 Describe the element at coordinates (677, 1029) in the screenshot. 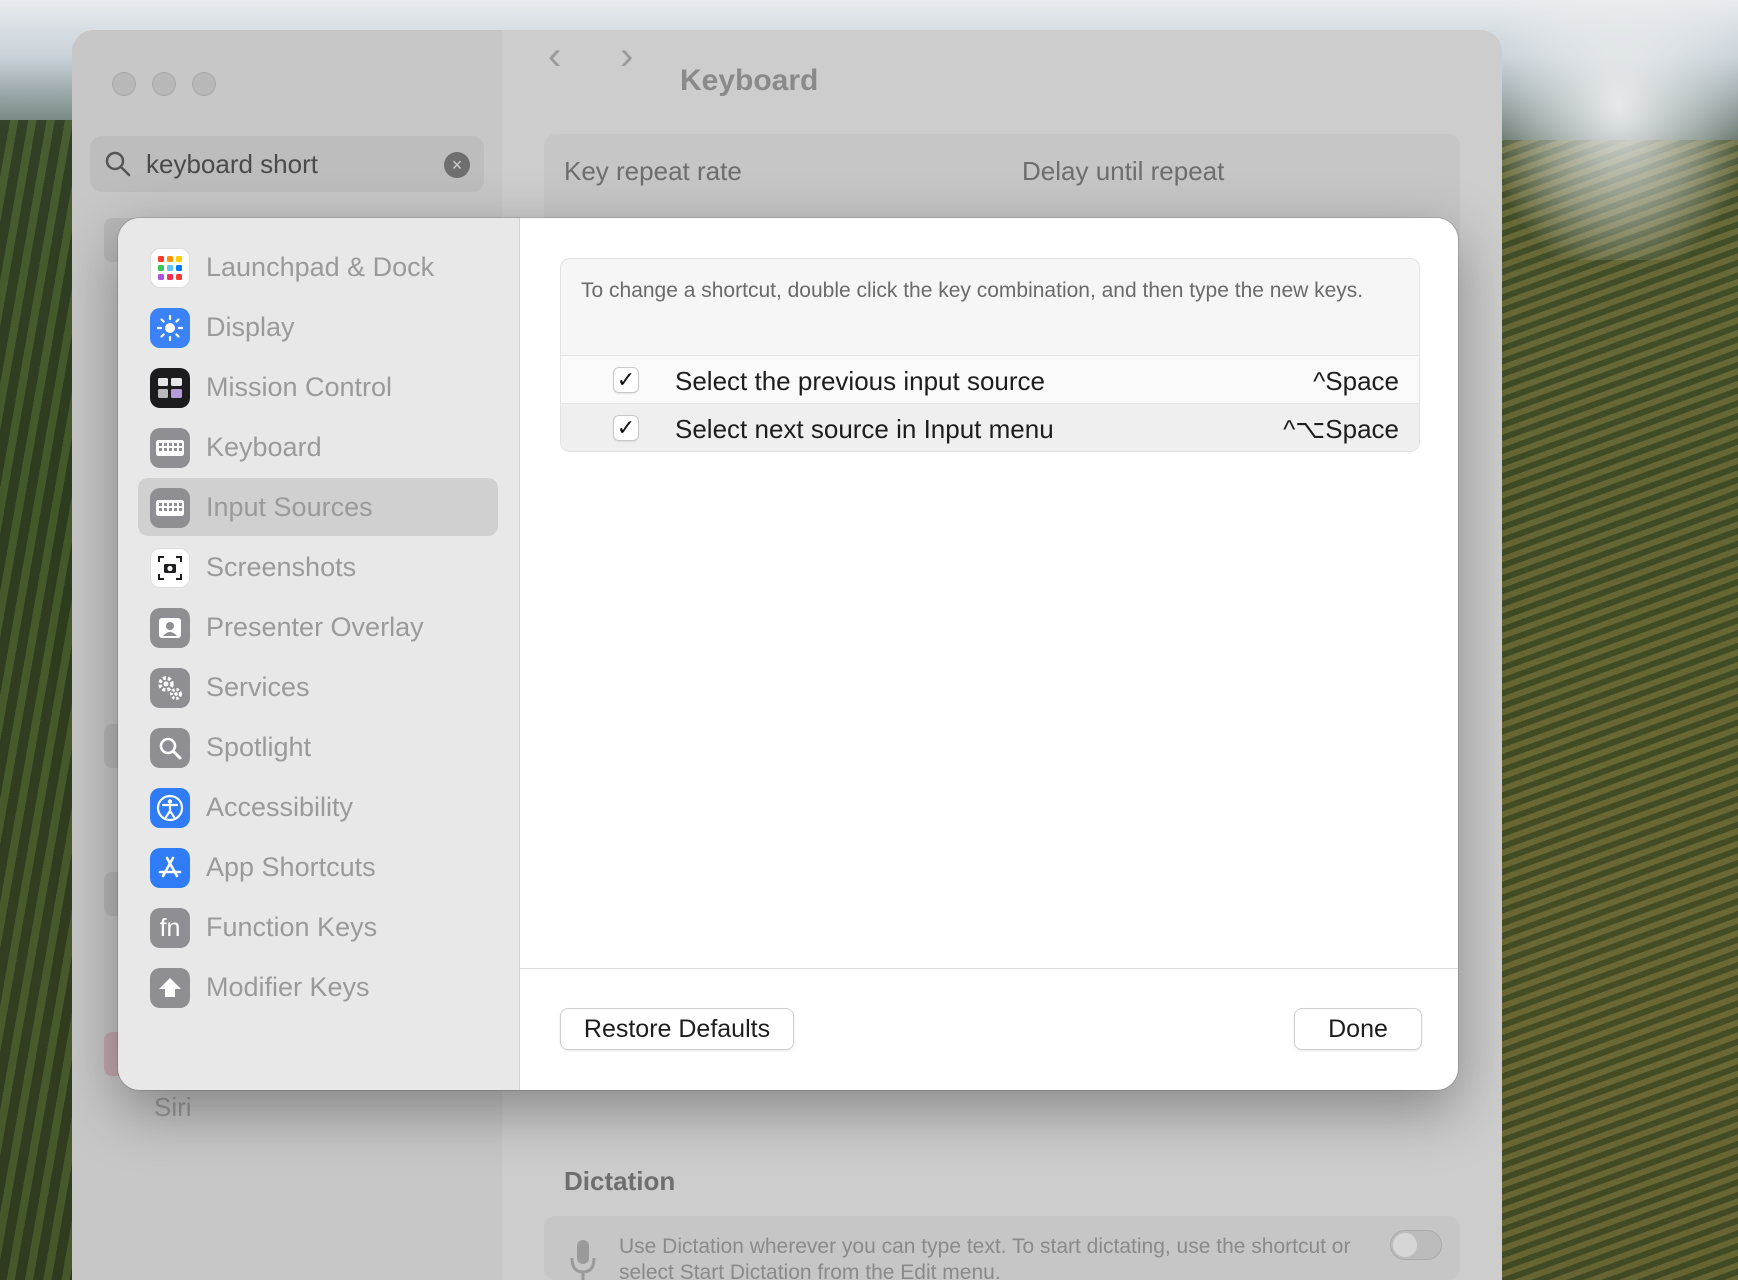

I see `restore-defaults-button: Restore Defaults` at that location.